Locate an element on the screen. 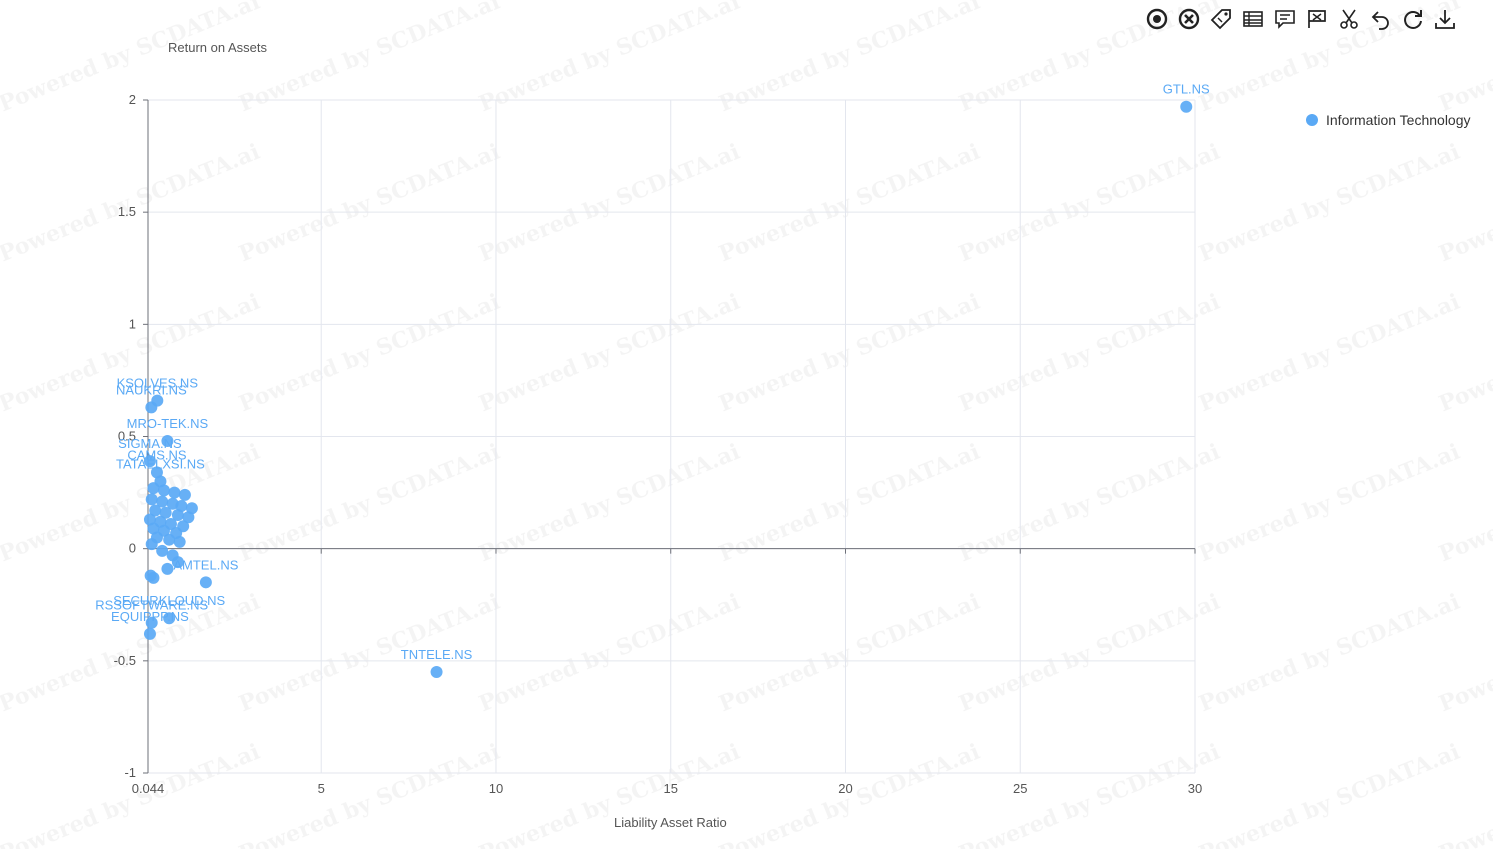 The height and width of the screenshot is (849, 1493). y-tick-label: 0 is located at coordinates (132, 548).